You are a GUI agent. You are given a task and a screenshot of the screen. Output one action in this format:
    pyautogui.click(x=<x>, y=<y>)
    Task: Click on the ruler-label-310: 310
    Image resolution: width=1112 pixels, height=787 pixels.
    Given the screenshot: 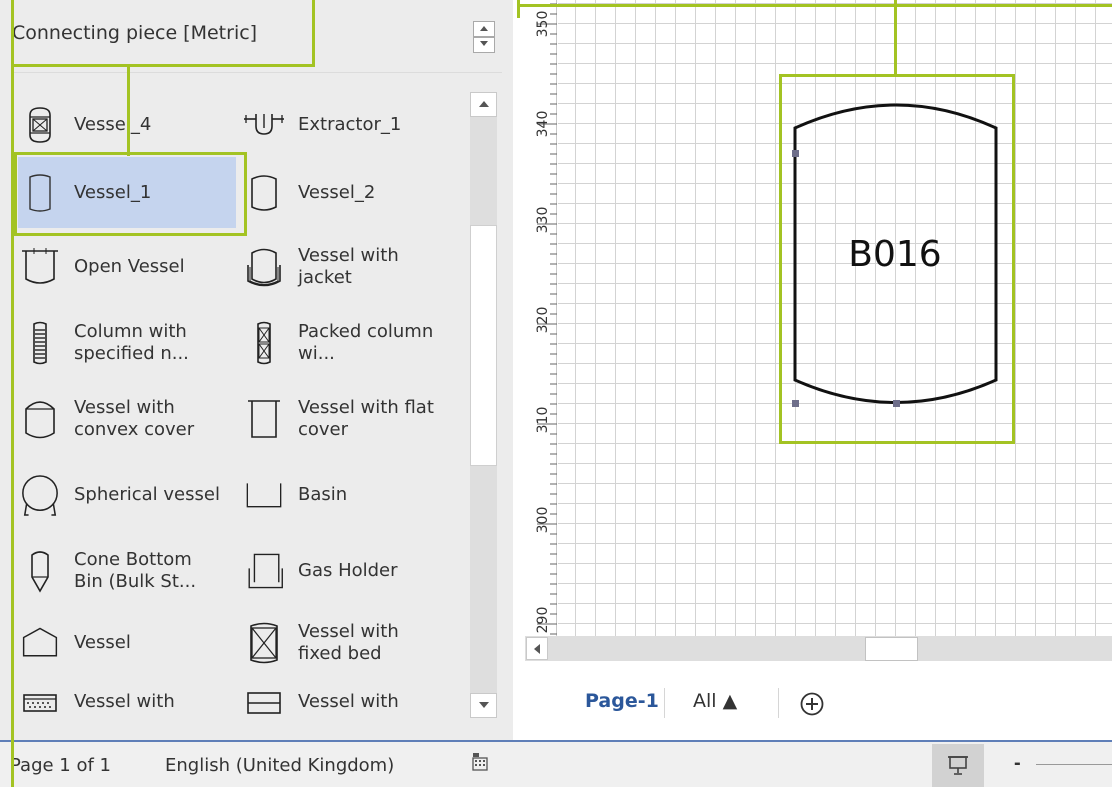 What is the action you would take?
    pyautogui.click(x=543, y=420)
    